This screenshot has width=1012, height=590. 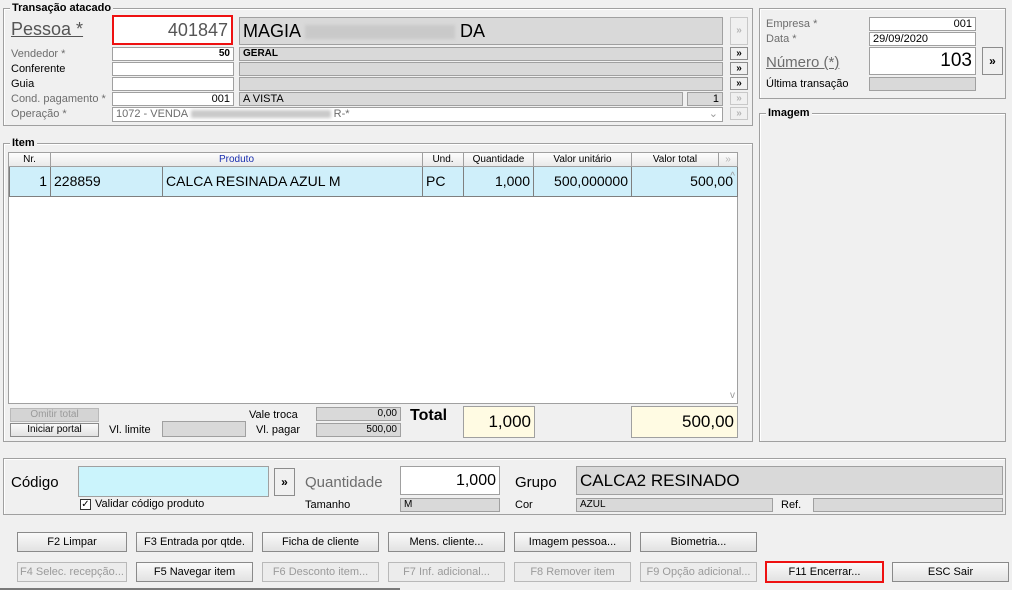 I want to click on col-header-produto: Produto, so click(x=237, y=160).